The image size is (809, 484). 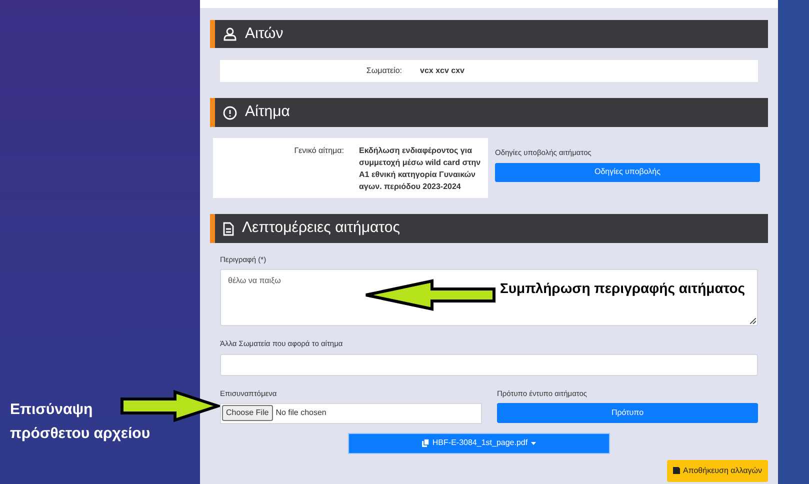 I want to click on file-input: Choose File No file chosen, so click(x=351, y=413).